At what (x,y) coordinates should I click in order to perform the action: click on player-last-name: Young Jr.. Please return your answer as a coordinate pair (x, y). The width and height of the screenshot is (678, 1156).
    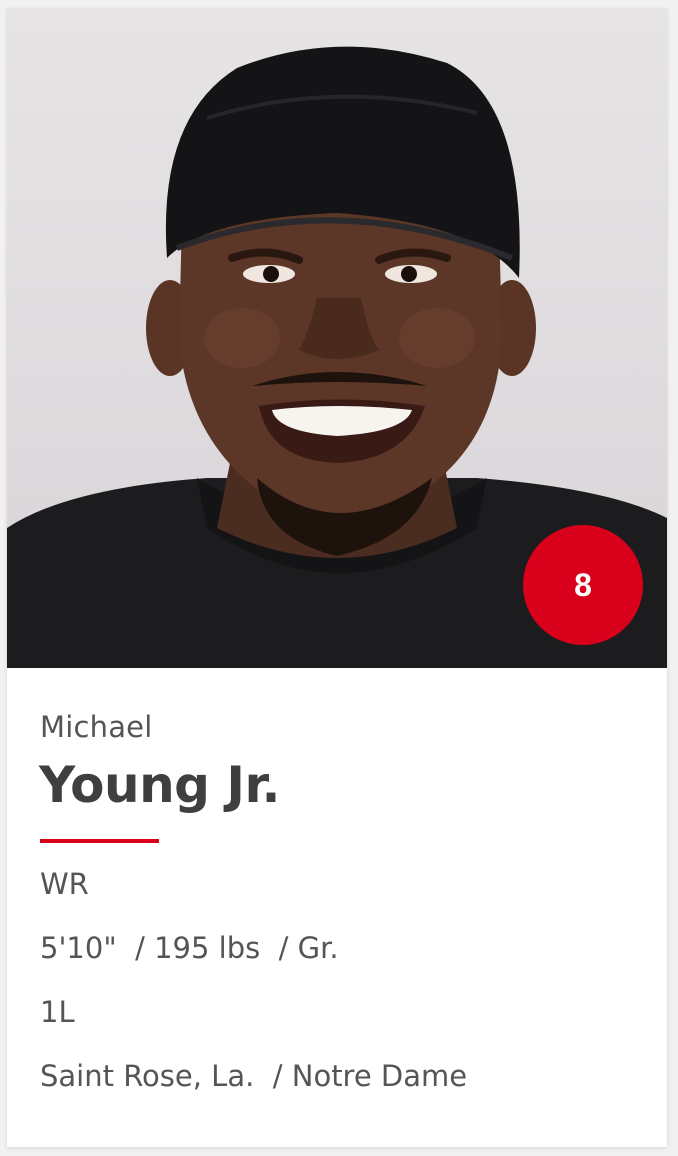
    Looking at the image, I should click on (159, 785).